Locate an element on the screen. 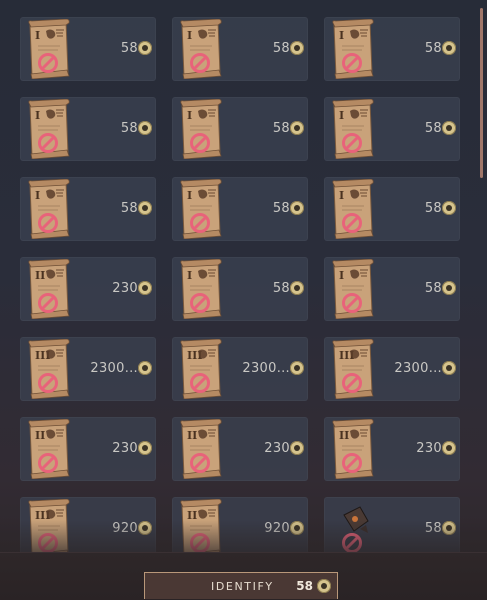 Image resolution: width=487 pixels, height=600 pixels. item-slot: II 920 is located at coordinates (240, 528).